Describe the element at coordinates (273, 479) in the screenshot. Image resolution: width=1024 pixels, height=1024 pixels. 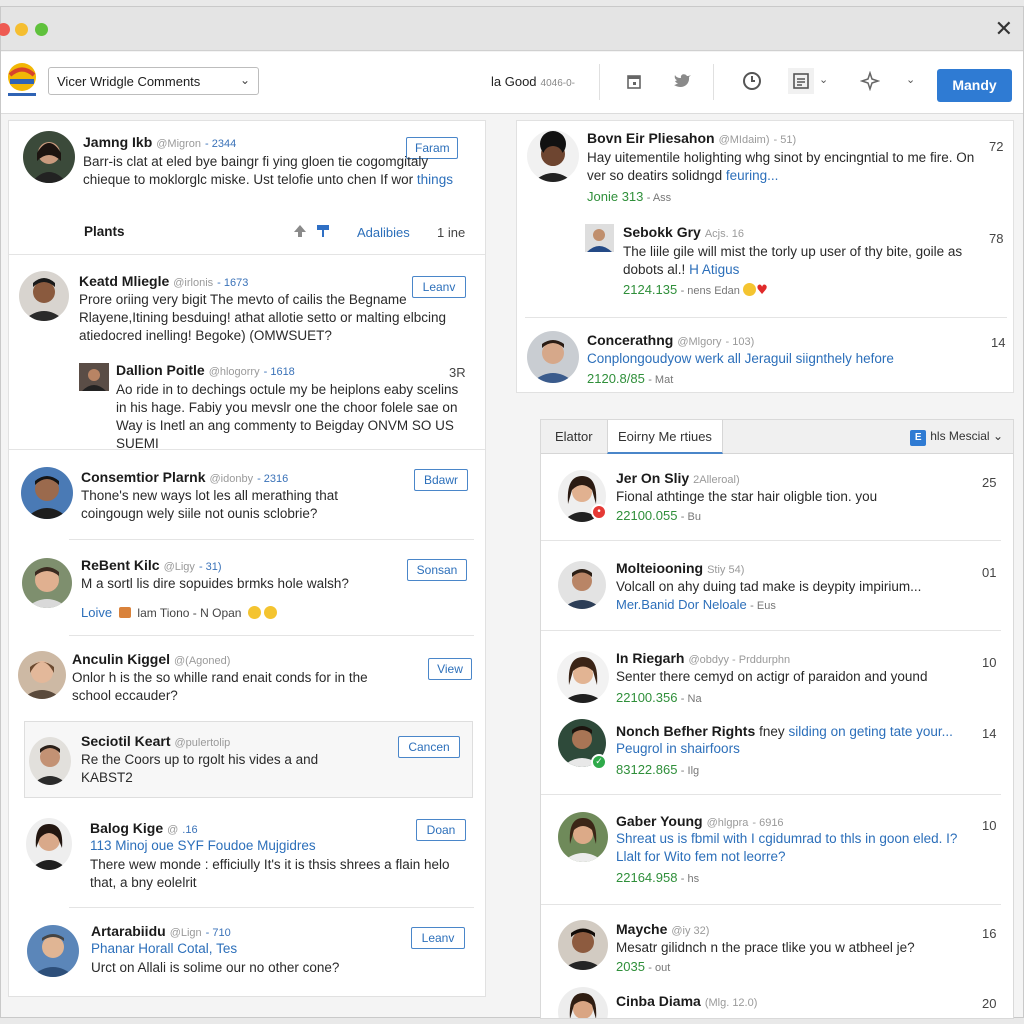
I see `author-count: - 2316` at that location.